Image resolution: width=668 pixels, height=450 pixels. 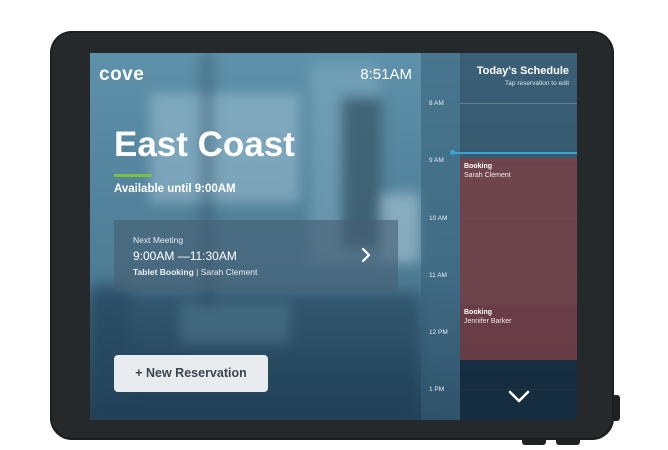 What do you see at coordinates (437, 389) in the screenshot?
I see `hour-label: 1 PM` at bounding box center [437, 389].